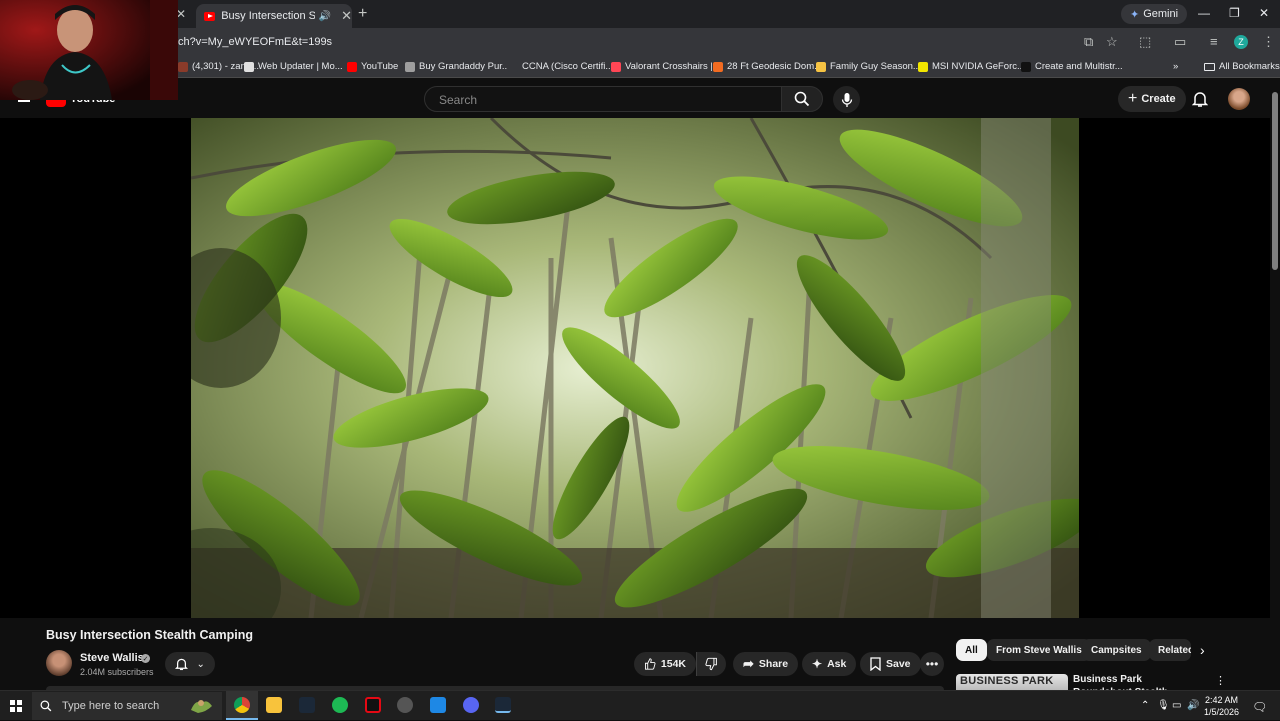 The width and height of the screenshot is (1280, 721). What do you see at coordinates (748, 663) in the screenshot?
I see `share-arrow-icon: ➦` at bounding box center [748, 663].